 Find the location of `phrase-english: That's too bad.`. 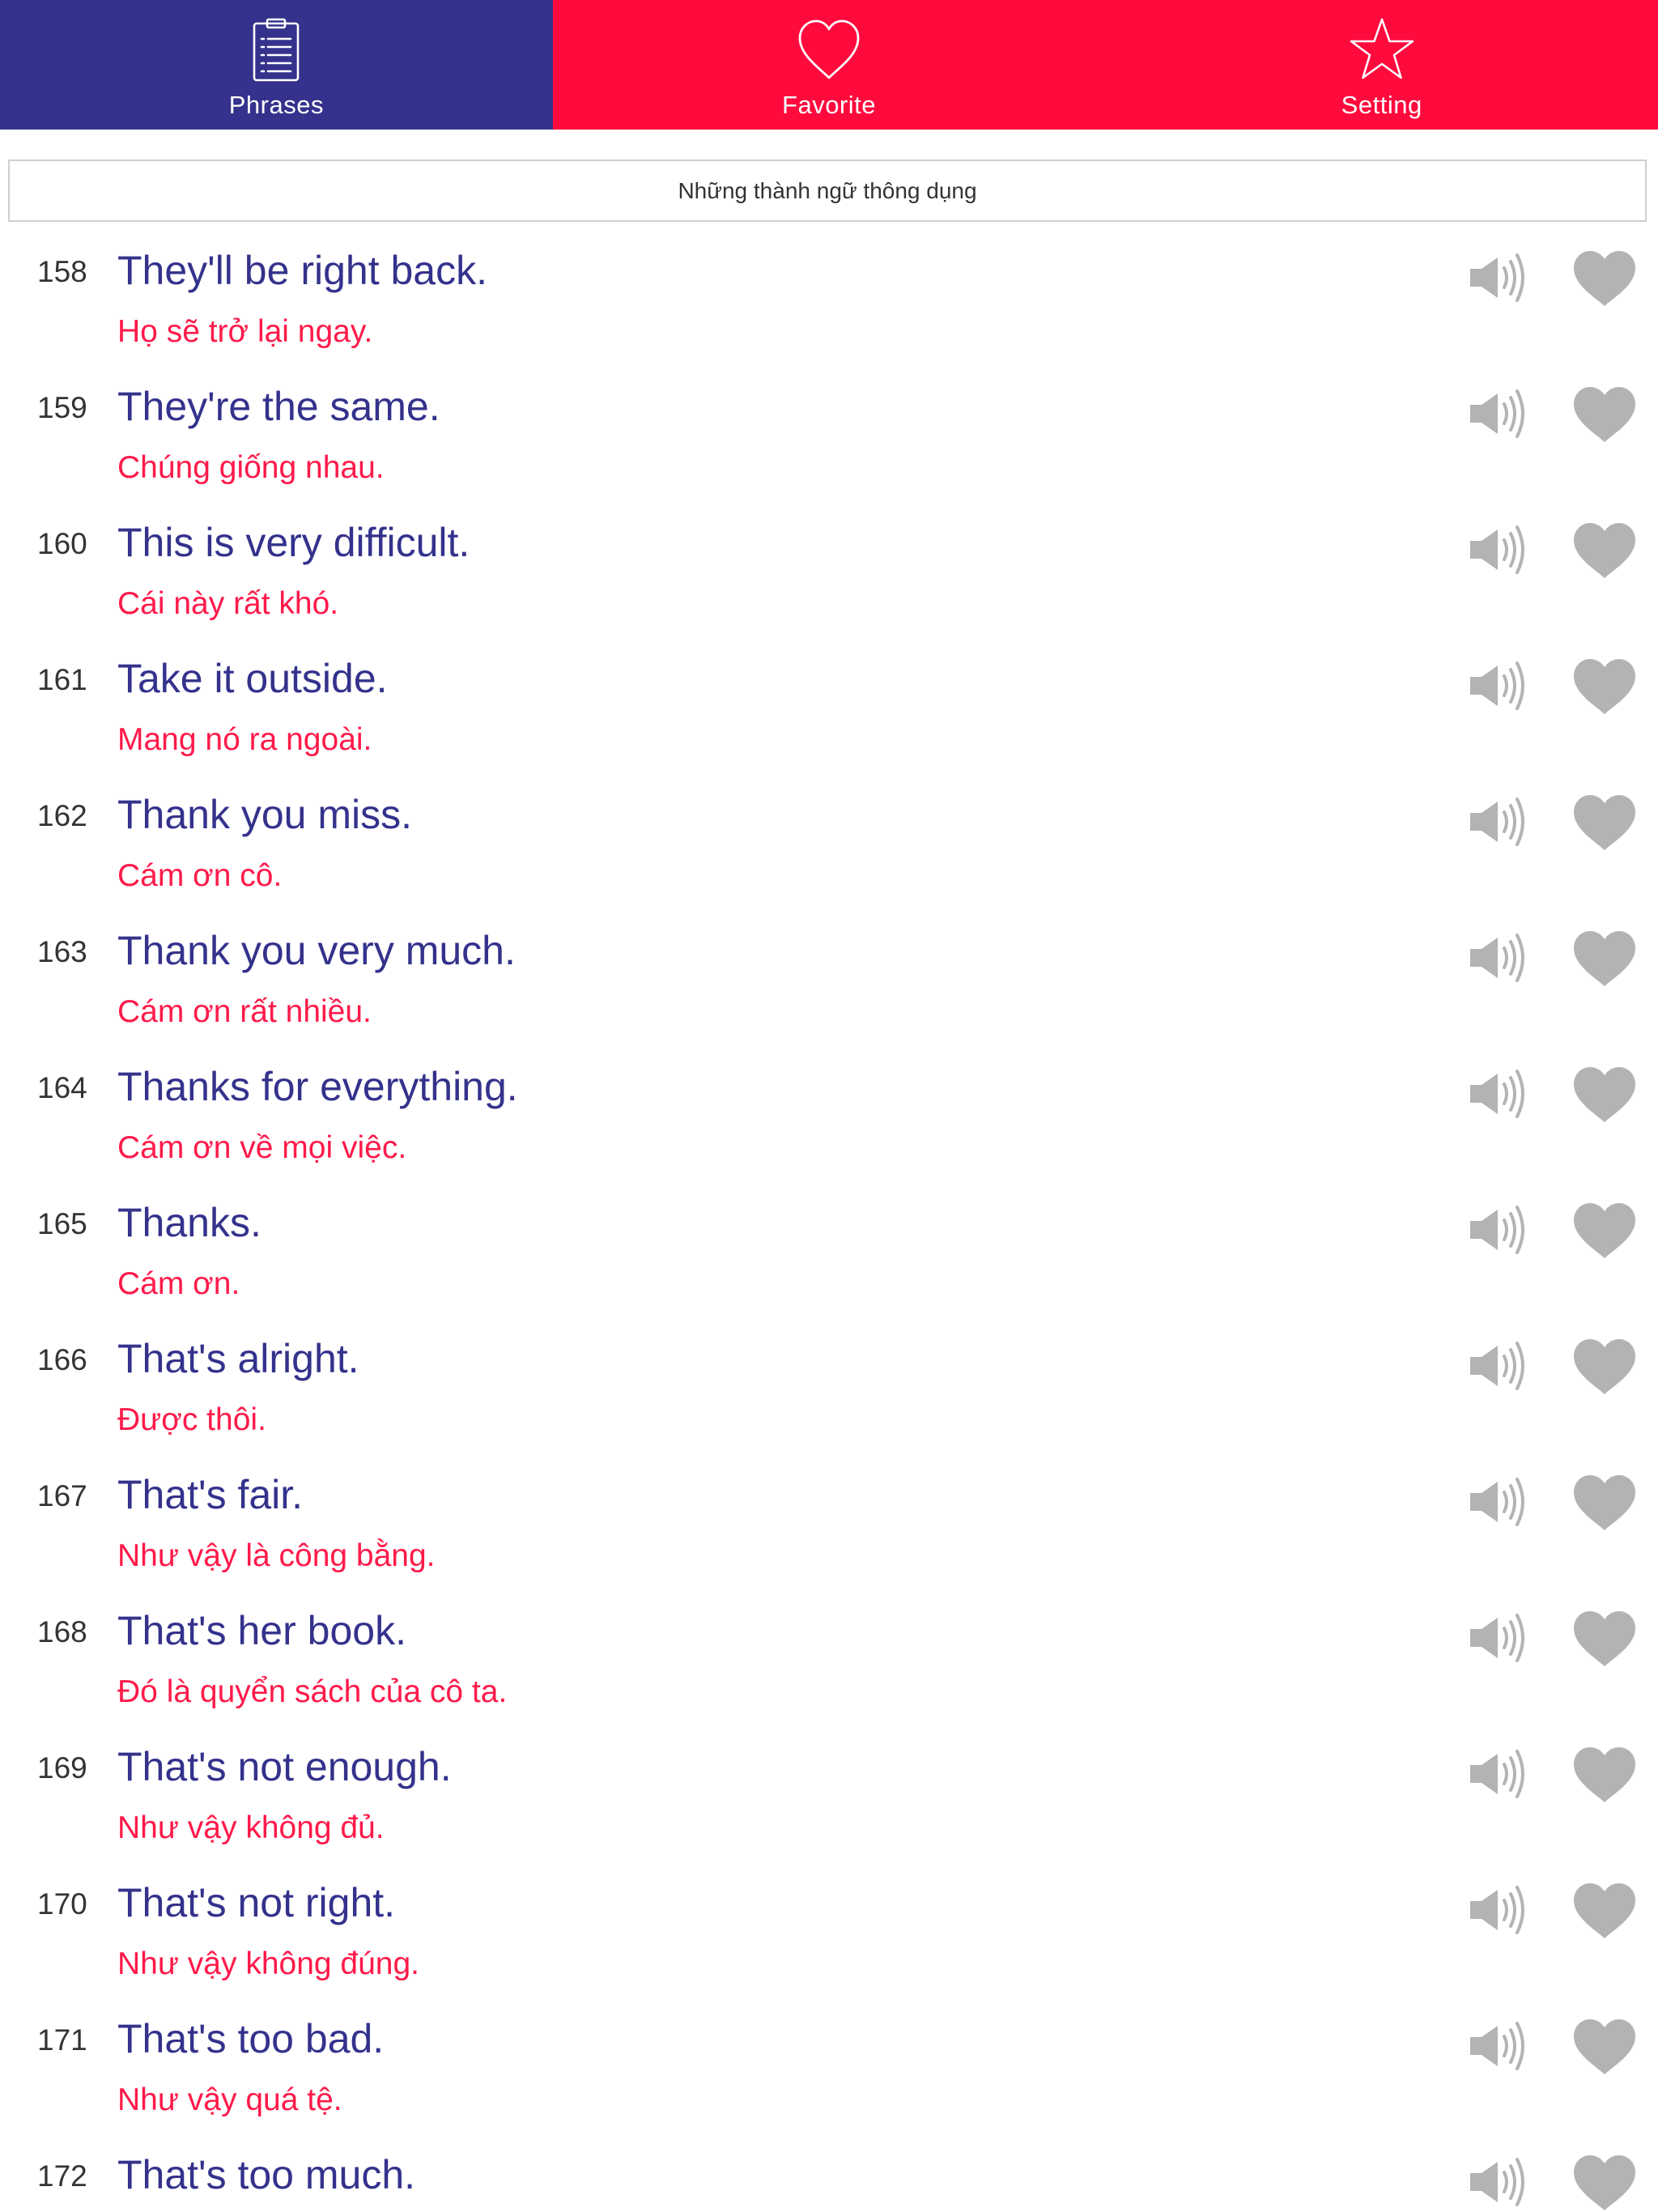

phrase-english: That's too bad. is located at coordinates (251, 2039).